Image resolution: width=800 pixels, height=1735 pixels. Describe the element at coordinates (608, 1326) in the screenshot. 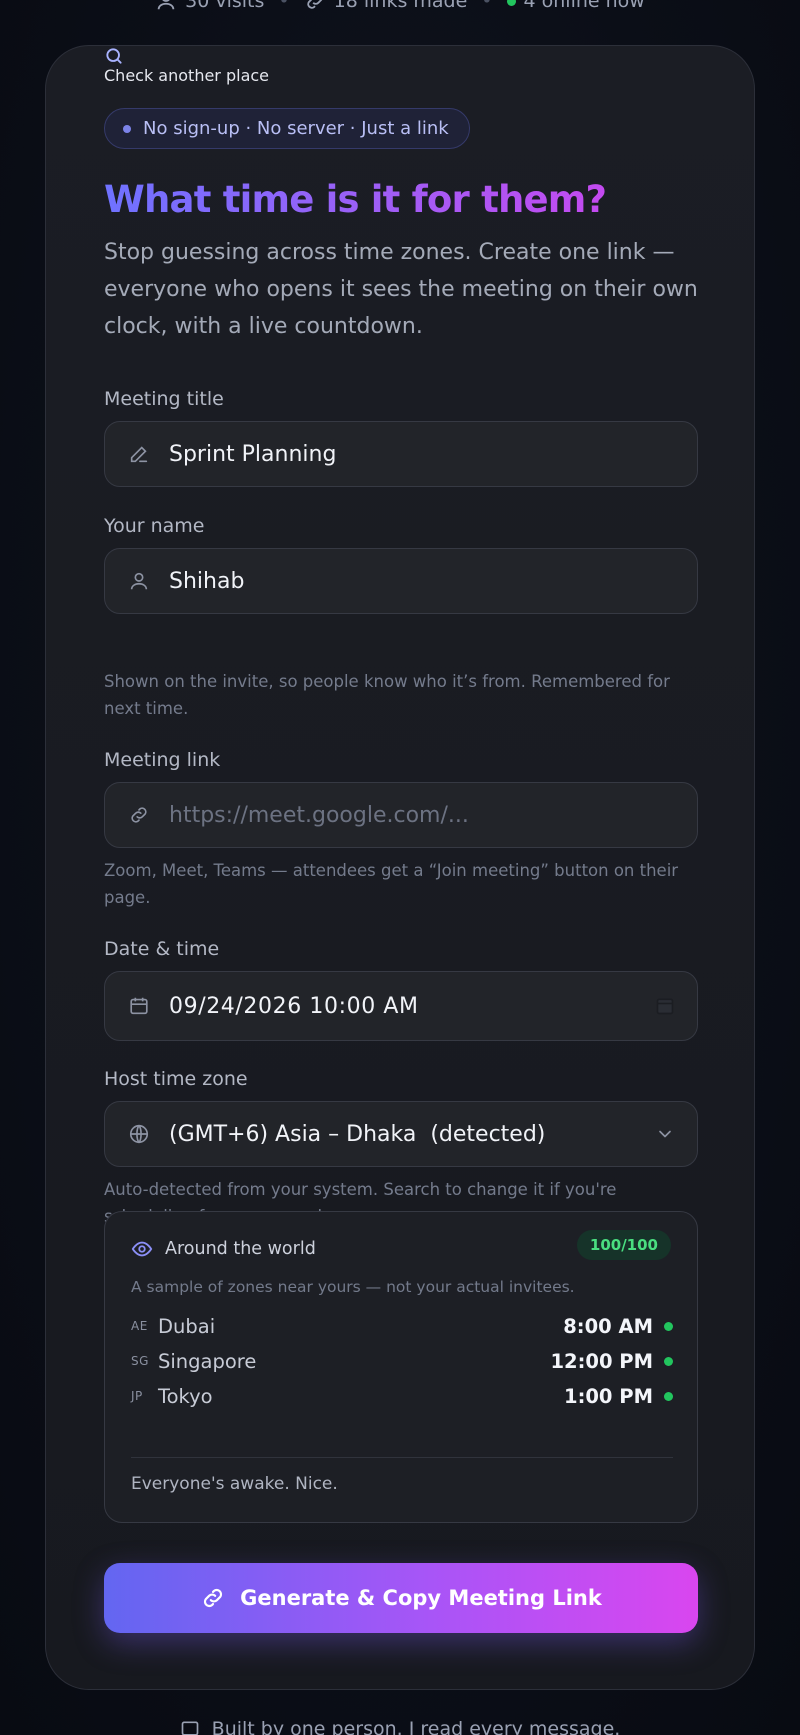

I see `city-time: 8:00 AM` at that location.